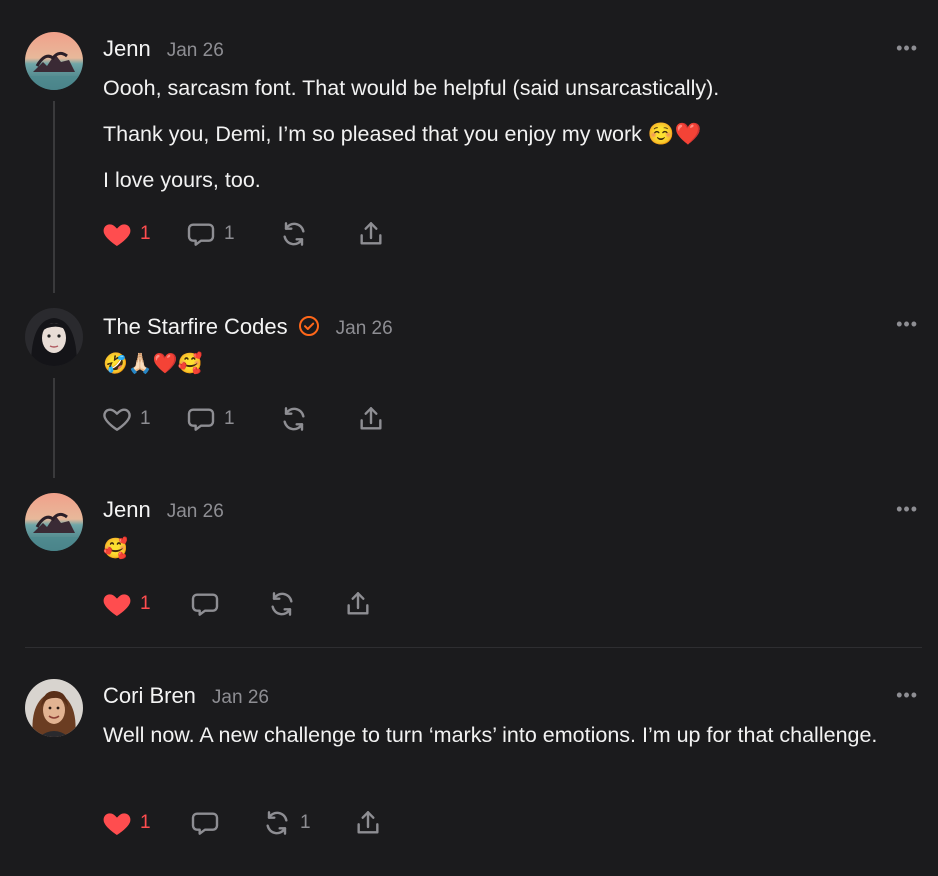 The image size is (938, 876). I want to click on restack-count: 1, so click(305, 822).